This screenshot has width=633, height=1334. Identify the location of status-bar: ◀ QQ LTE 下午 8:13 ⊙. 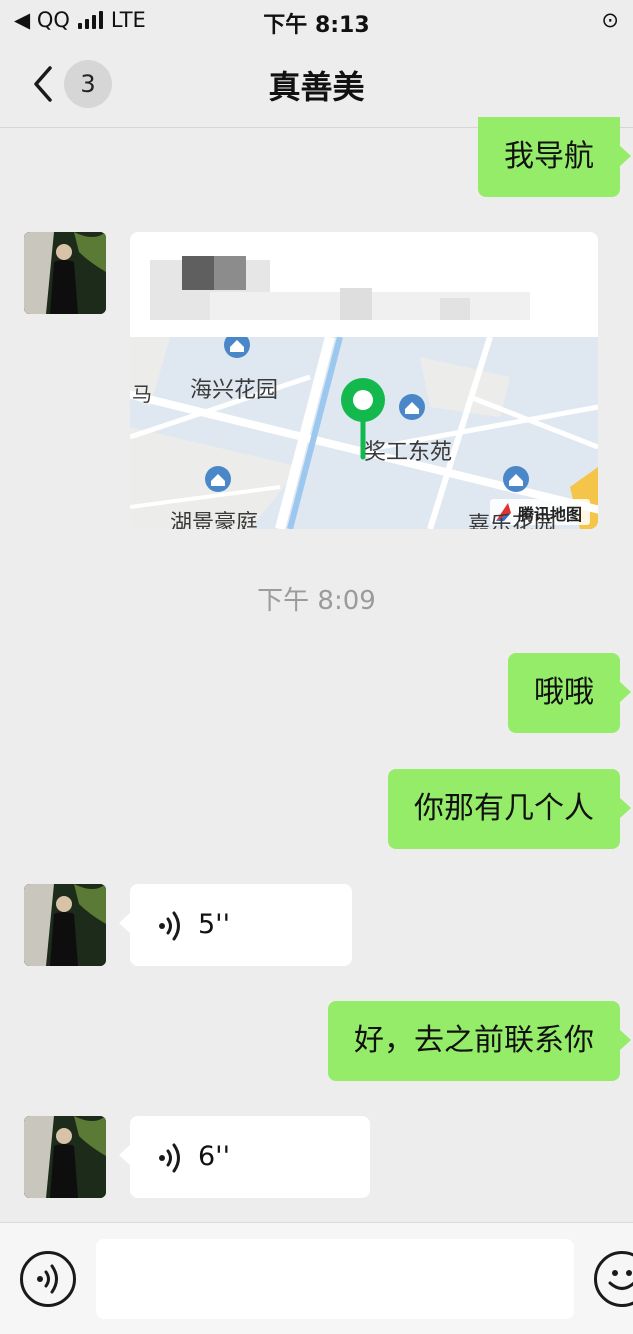
(316, 21).